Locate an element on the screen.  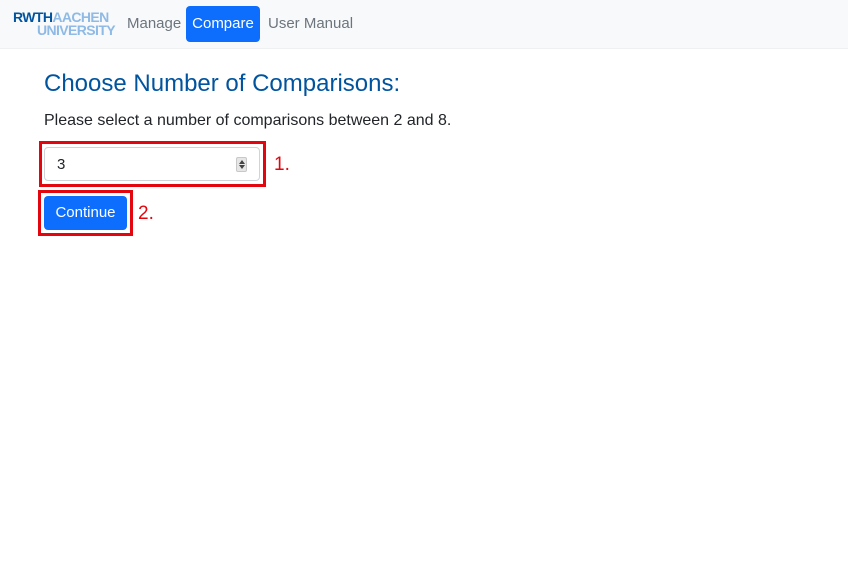
annotation-label-2: 2. is located at coordinates (146, 213).